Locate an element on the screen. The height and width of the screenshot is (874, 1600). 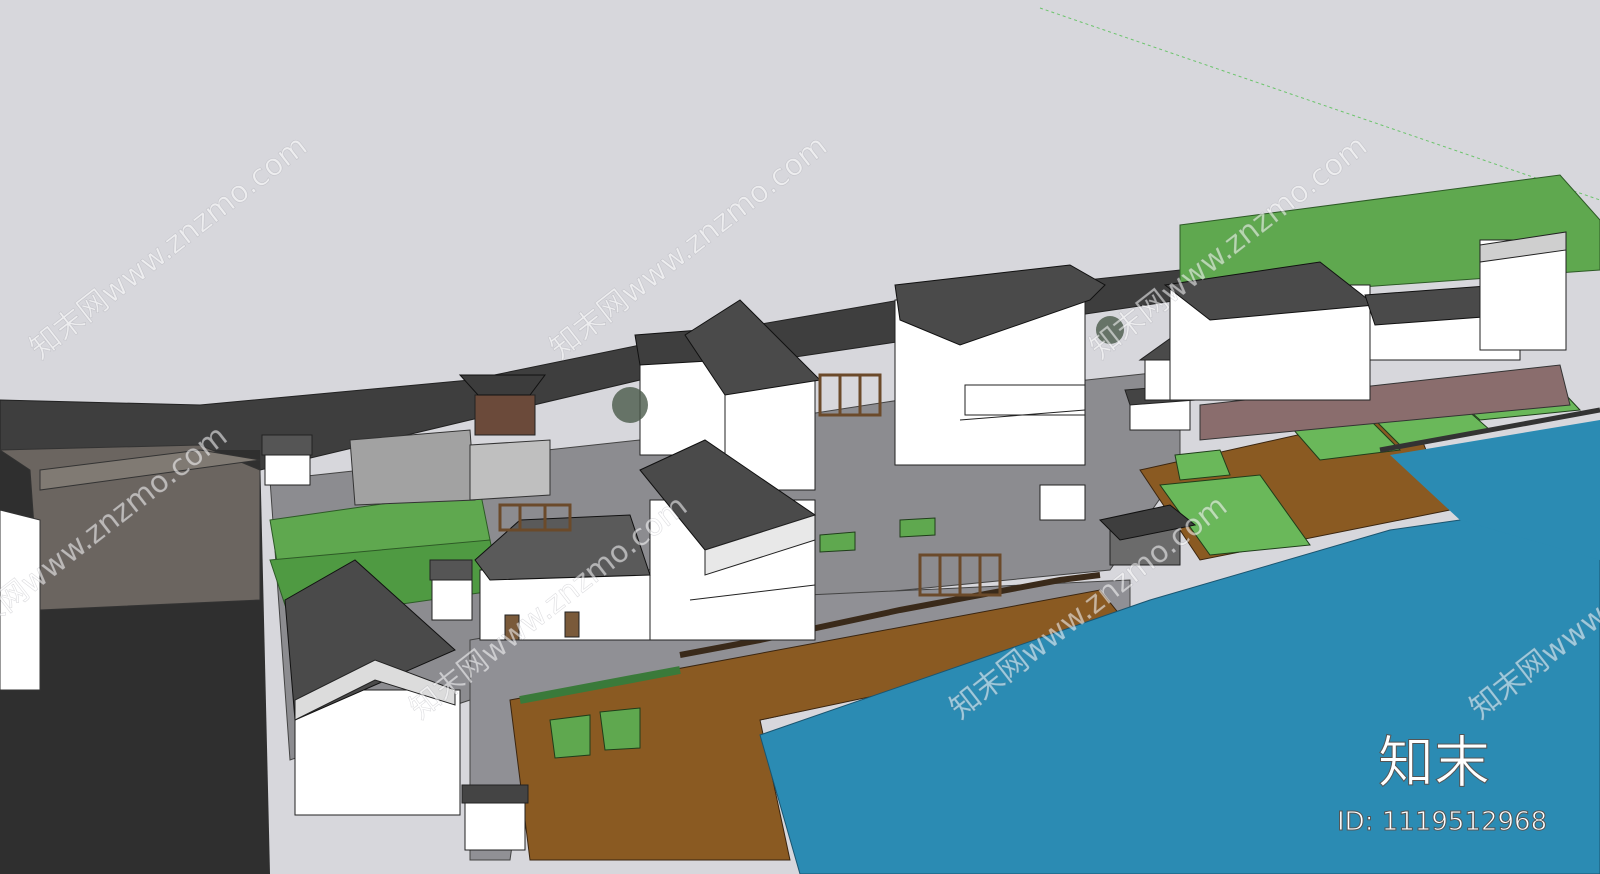
small-house-upper-left is located at coordinates (287, 460).